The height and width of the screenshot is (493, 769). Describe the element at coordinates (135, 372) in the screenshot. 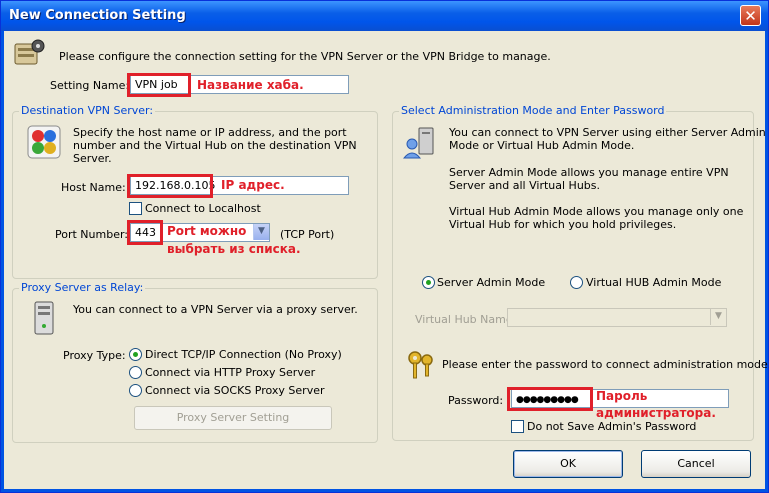

I see `proxy-http-radio` at that location.